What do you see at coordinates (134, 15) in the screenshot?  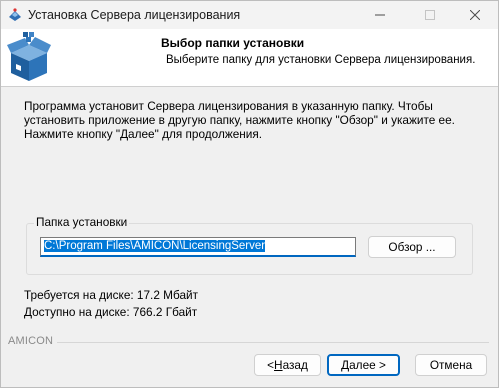 I see `window-title: Установка Сервера лицензирования` at bounding box center [134, 15].